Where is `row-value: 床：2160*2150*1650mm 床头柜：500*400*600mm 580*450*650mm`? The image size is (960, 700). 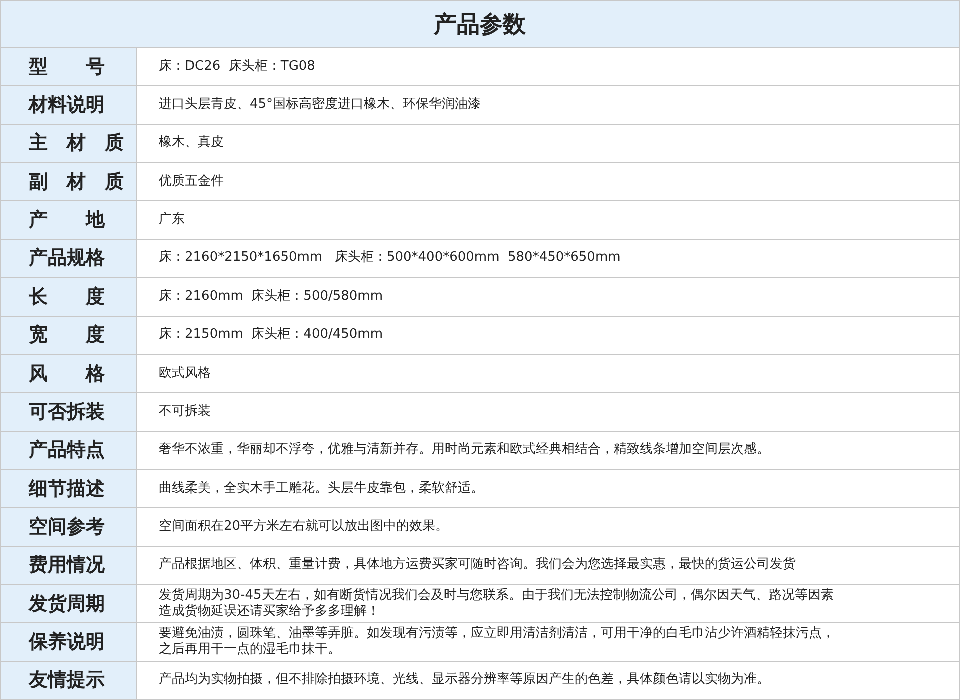
row-value: 床：2160*2150*1650mm 床头柜：500*400*600mm 580*450*650mm is located at coordinates (390, 258).